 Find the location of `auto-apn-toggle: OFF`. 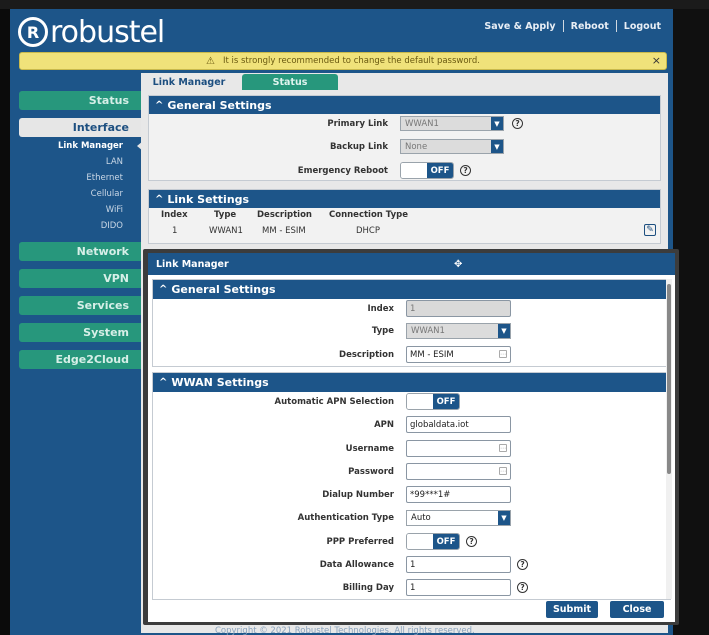

auto-apn-toggle: OFF is located at coordinates (433, 401).